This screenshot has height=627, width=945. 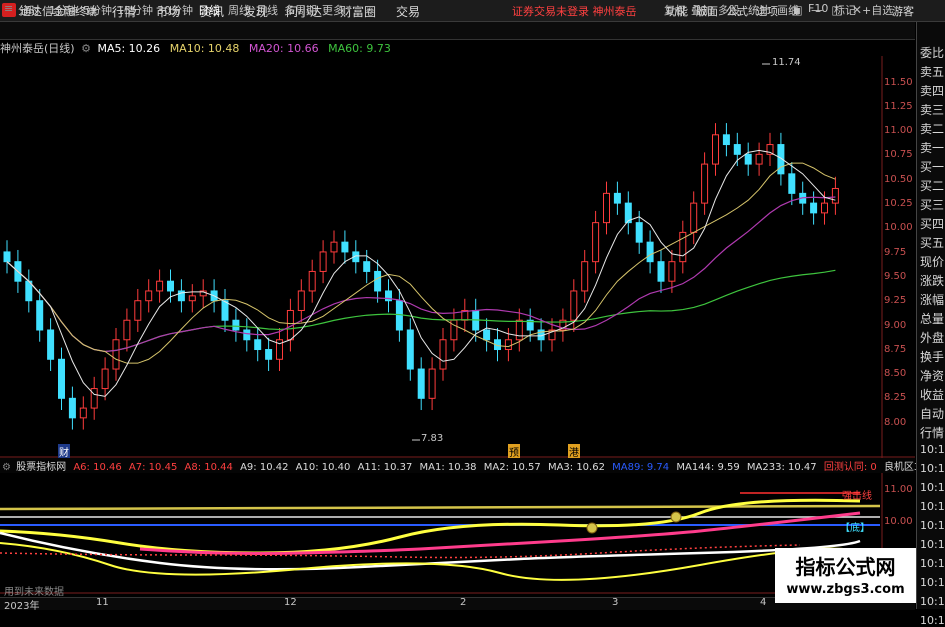 What do you see at coordinates (457, 31) in the screenshot?
I see `period-toolbar` at bounding box center [457, 31].